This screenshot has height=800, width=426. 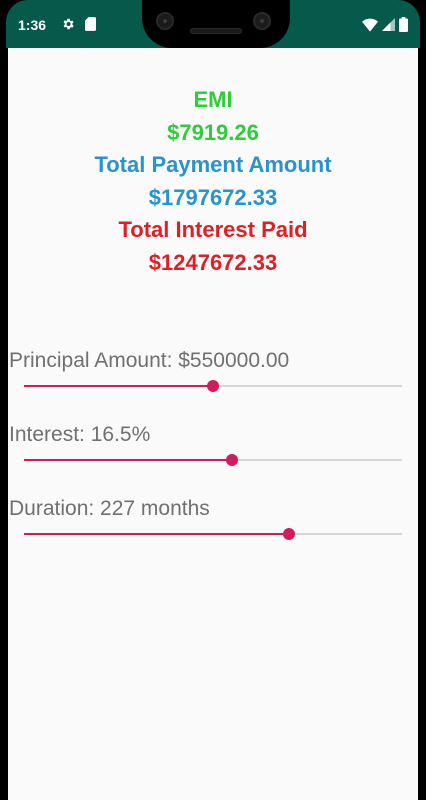 I want to click on total-interest-label: Total Interest Paid, so click(x=213, y=229).